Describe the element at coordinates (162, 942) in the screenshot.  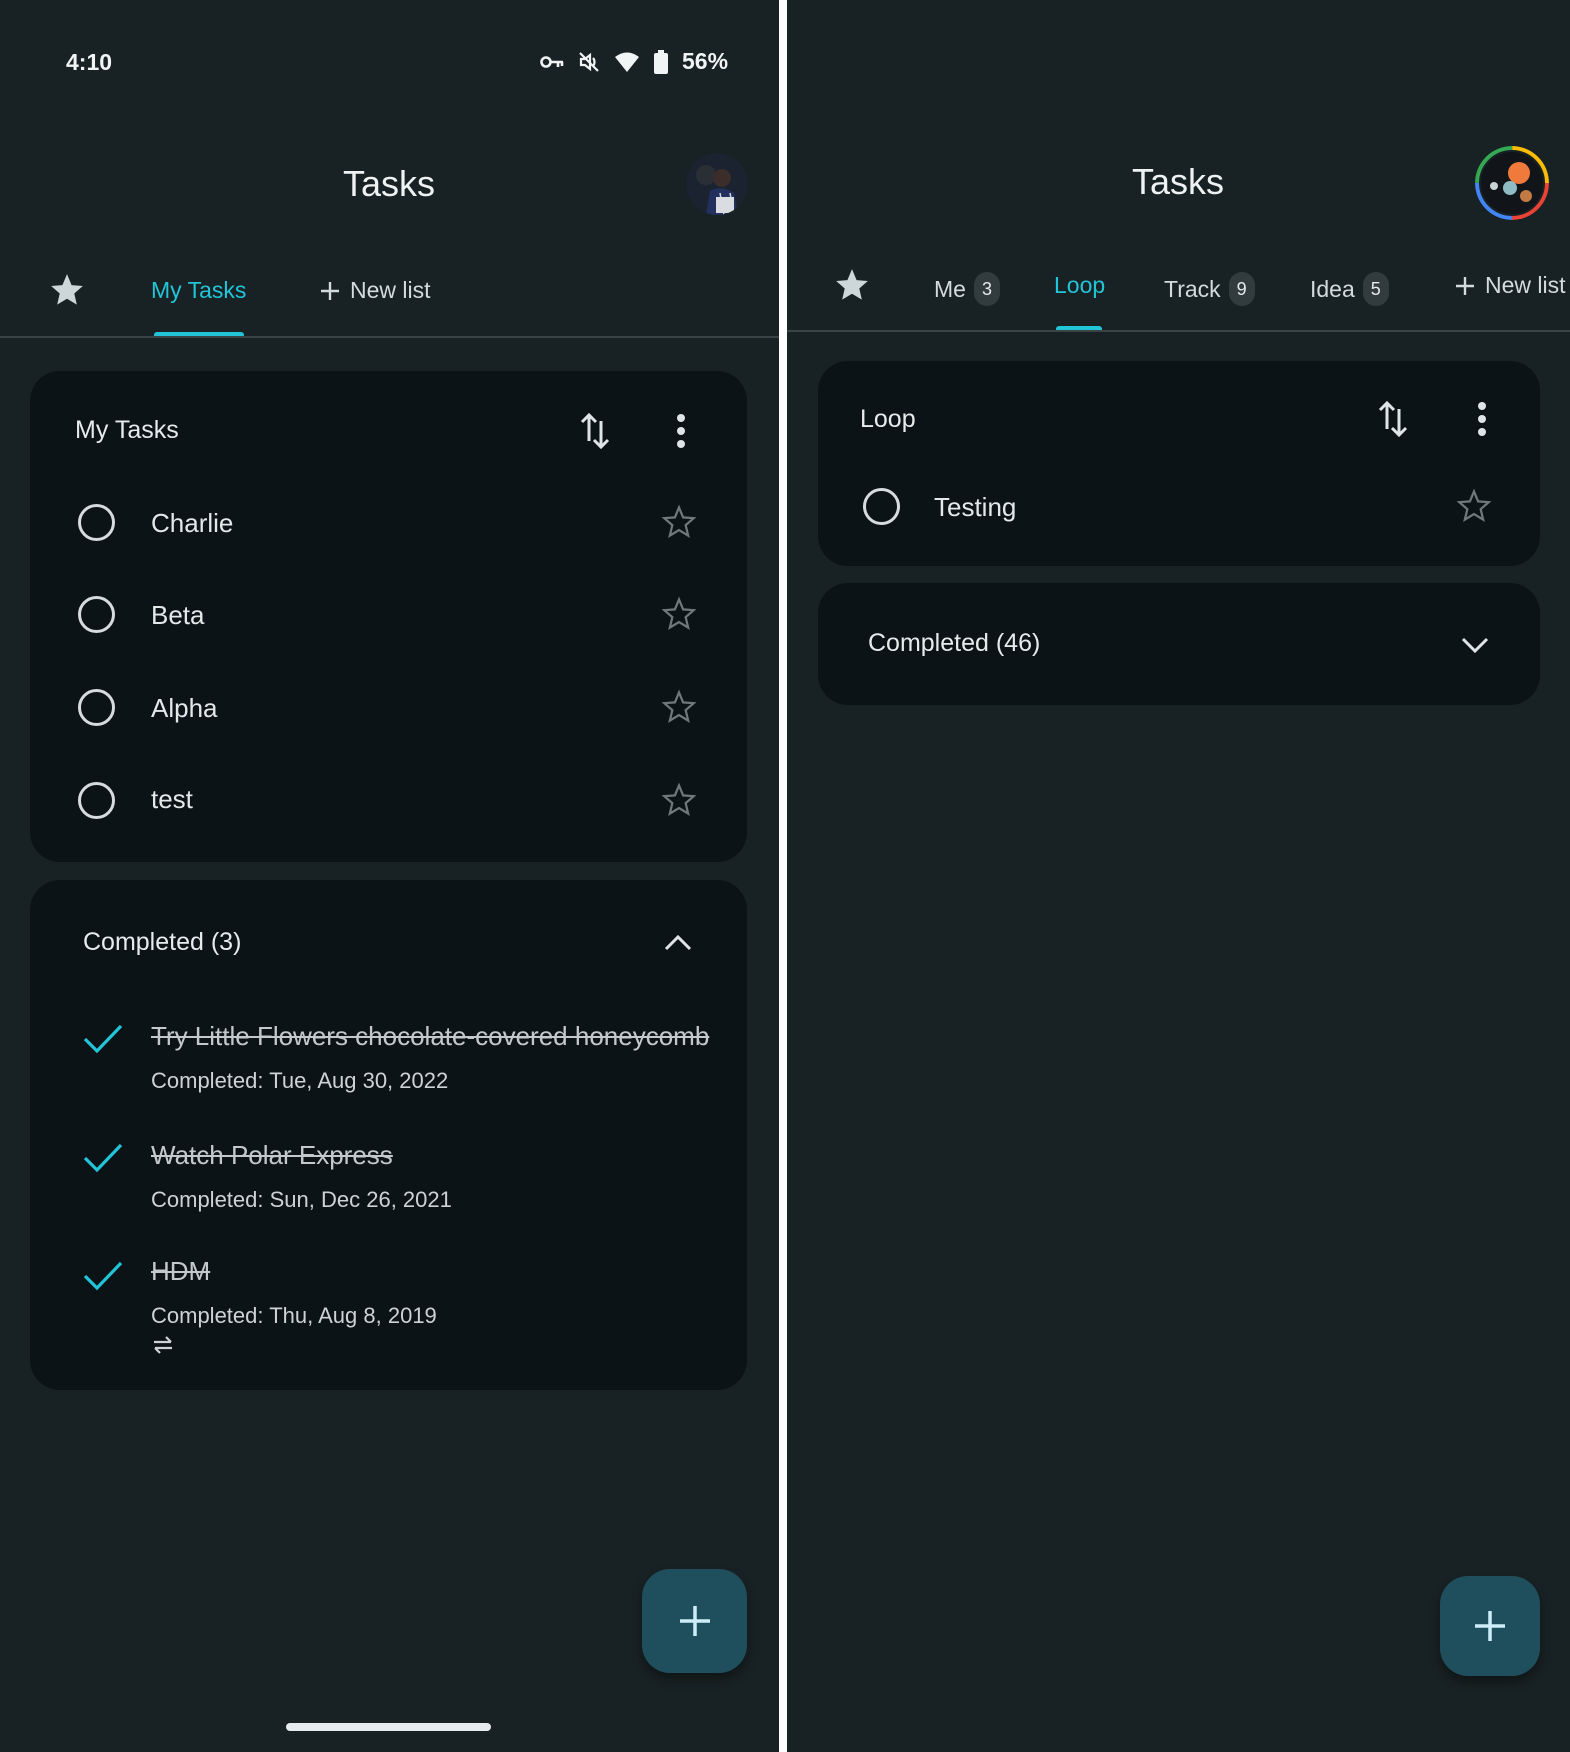
I see `completed-label: Completed (3)` at that location.